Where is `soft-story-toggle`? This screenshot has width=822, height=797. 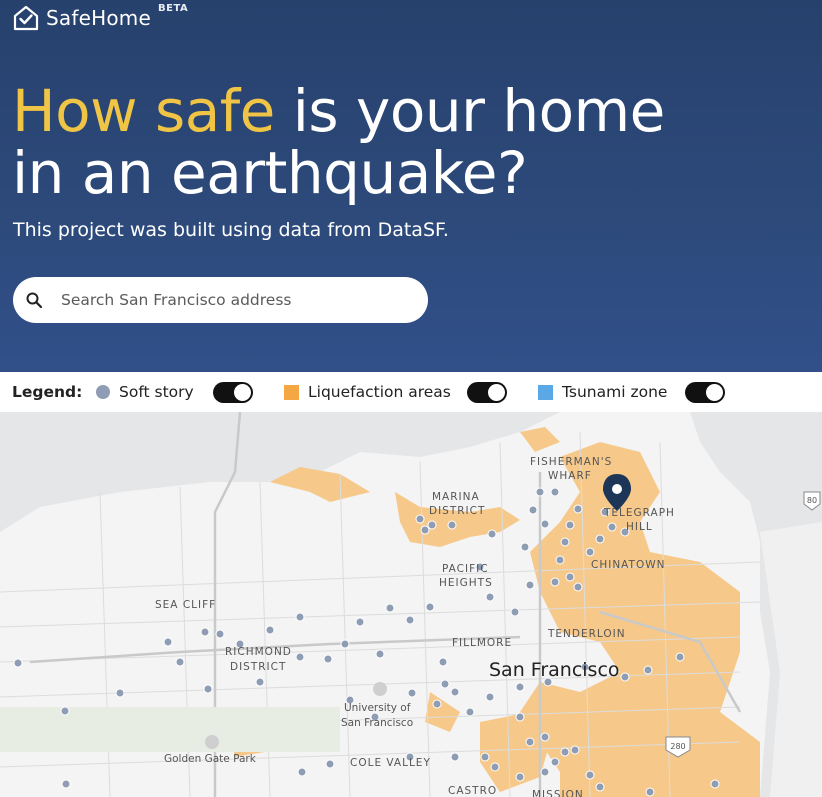 soft-story-toggle is located at coordinates (233, 392).